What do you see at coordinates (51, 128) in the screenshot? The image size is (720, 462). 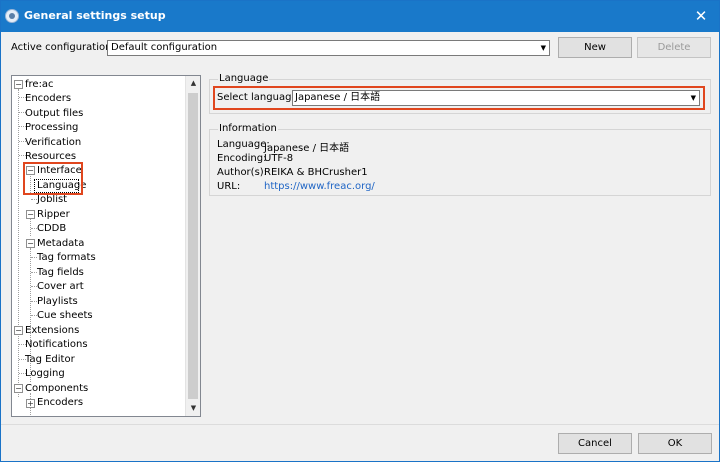 I see `tree-item-processing: Processing` at bounding box center [51, 128].